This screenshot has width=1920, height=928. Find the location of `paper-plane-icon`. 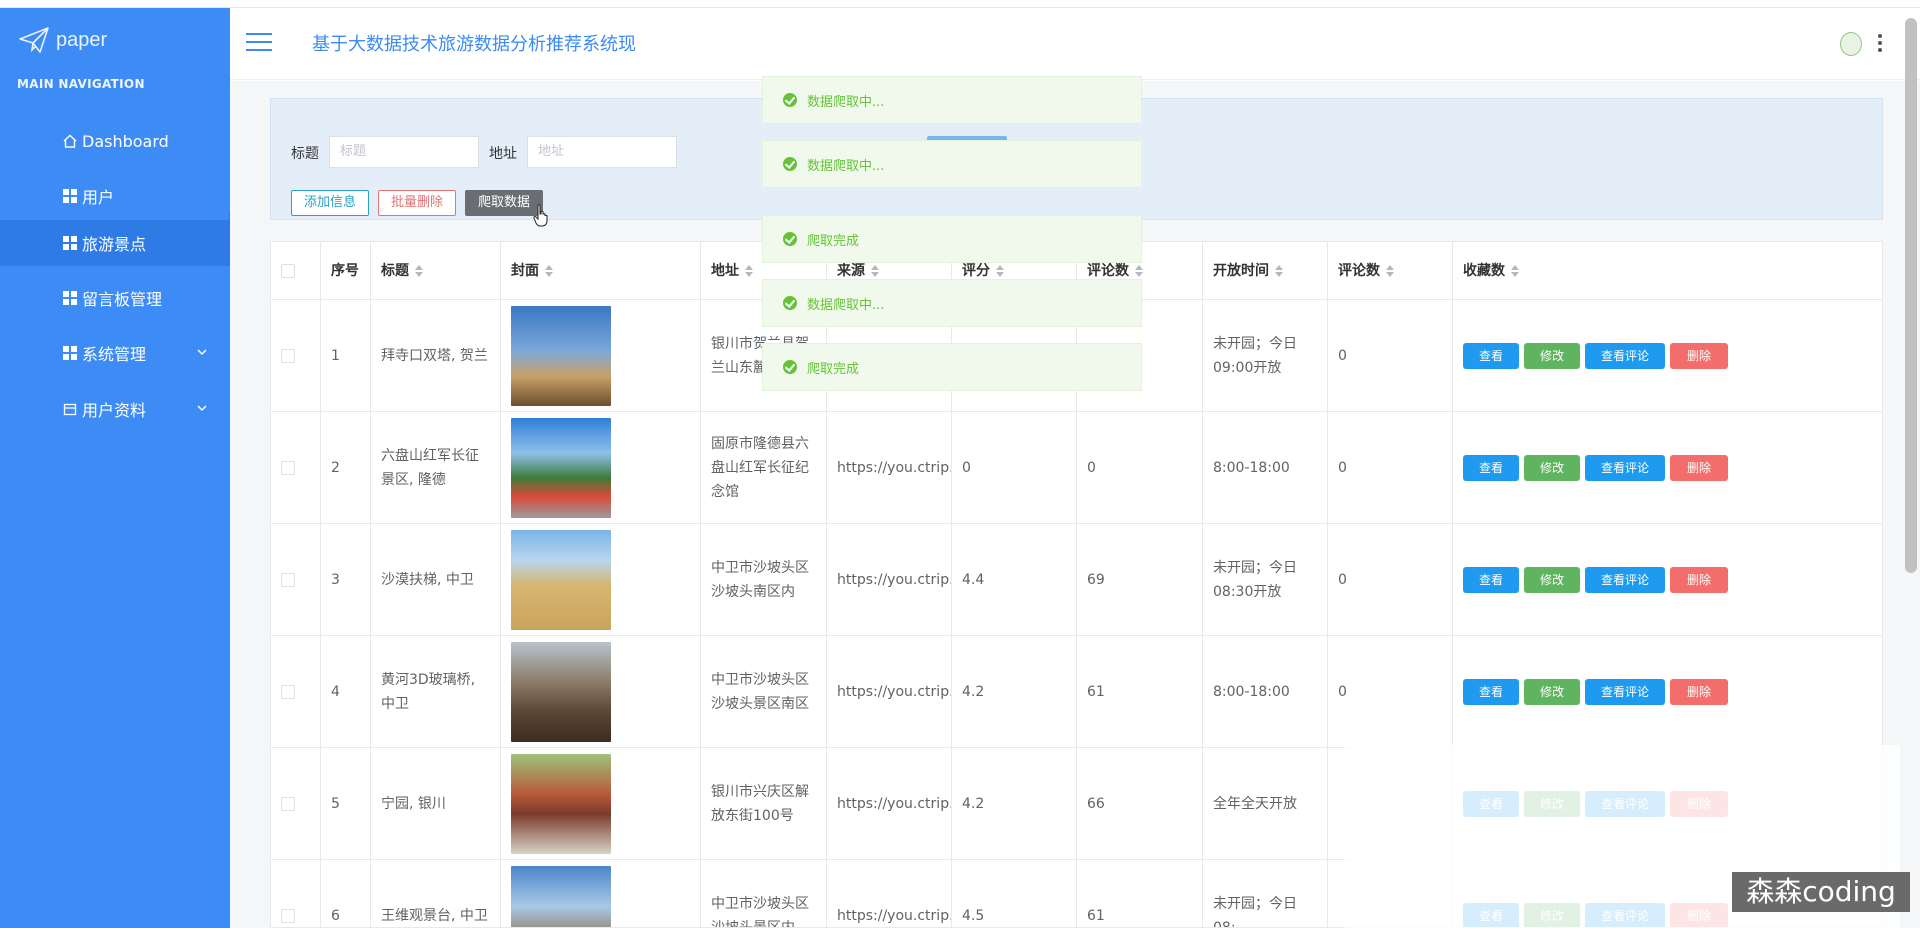

paper-plane-icon is located at coordinates (34, 40).